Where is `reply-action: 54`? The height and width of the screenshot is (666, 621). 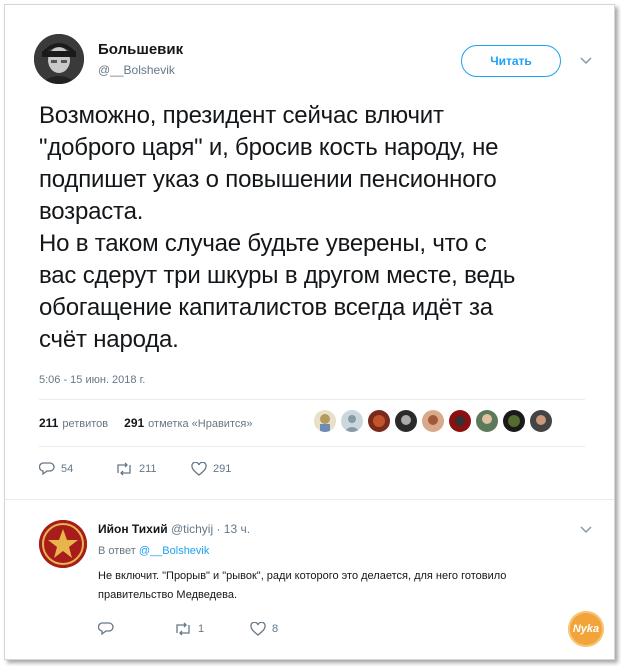
reply-action: 54 is located at coordinates (77, 469).